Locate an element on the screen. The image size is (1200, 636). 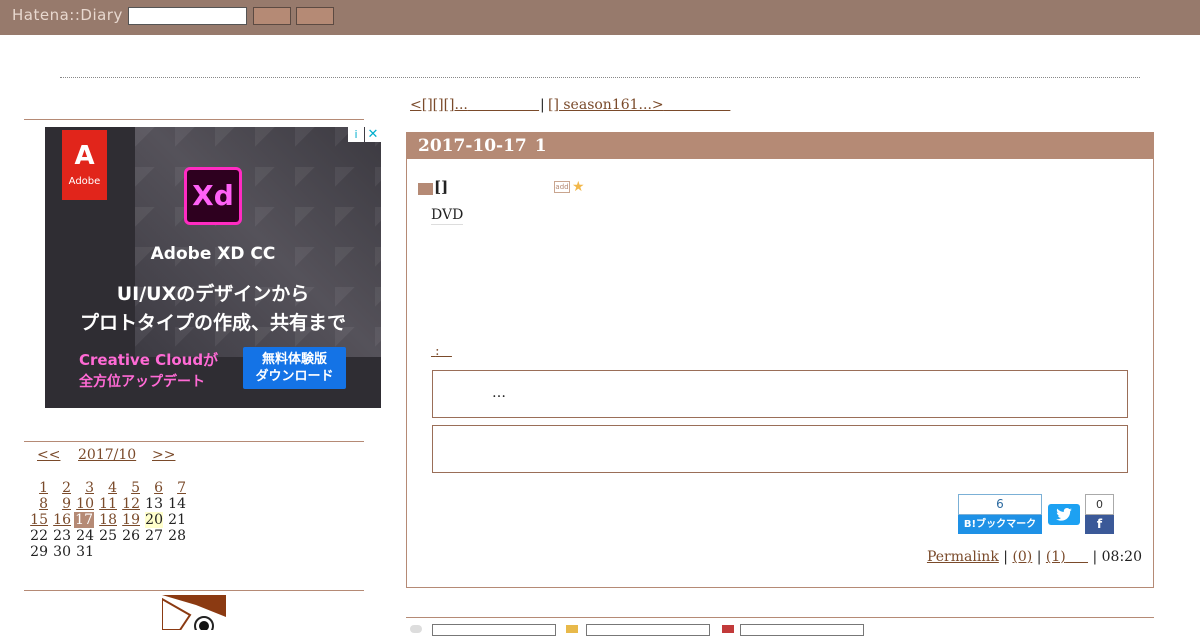
calendar-day-link: 18 is located at coordinates (108, 520).